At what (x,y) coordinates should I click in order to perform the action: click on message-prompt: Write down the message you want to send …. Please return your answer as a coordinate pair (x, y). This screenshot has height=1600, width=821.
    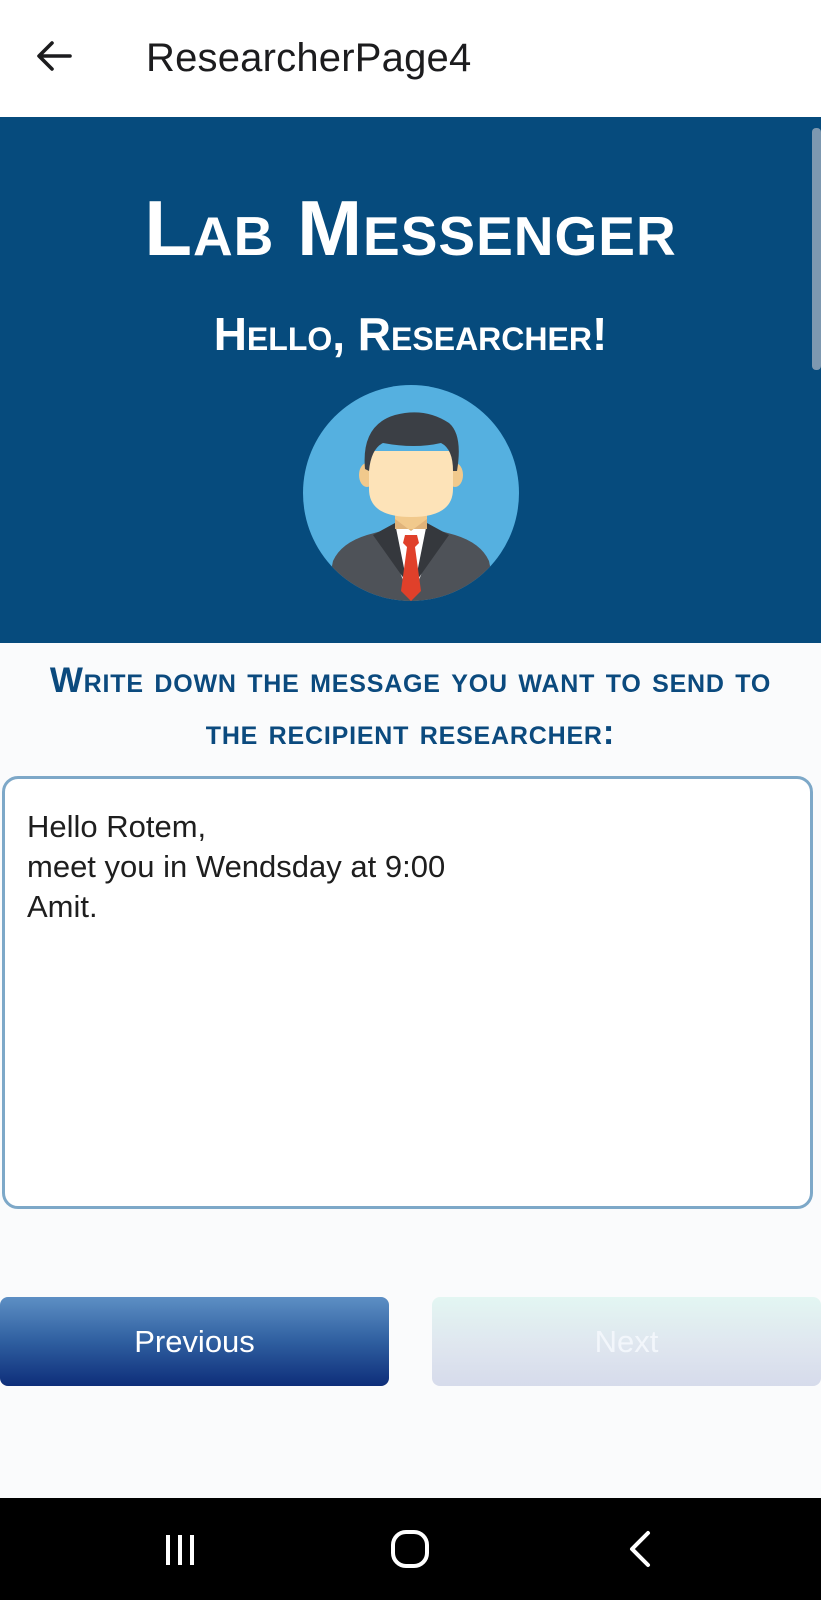
    Looking at the image, I should click on (410, 706).